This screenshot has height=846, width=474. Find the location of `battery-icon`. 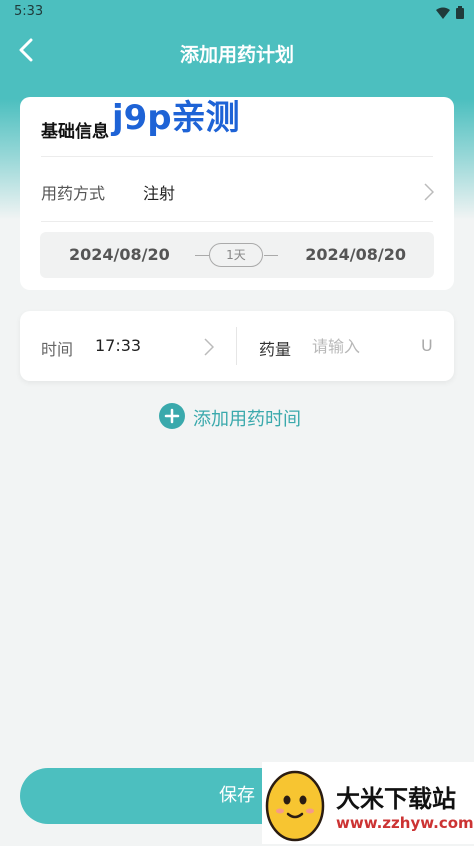

battery-icon is located at coordinates (460, 13).